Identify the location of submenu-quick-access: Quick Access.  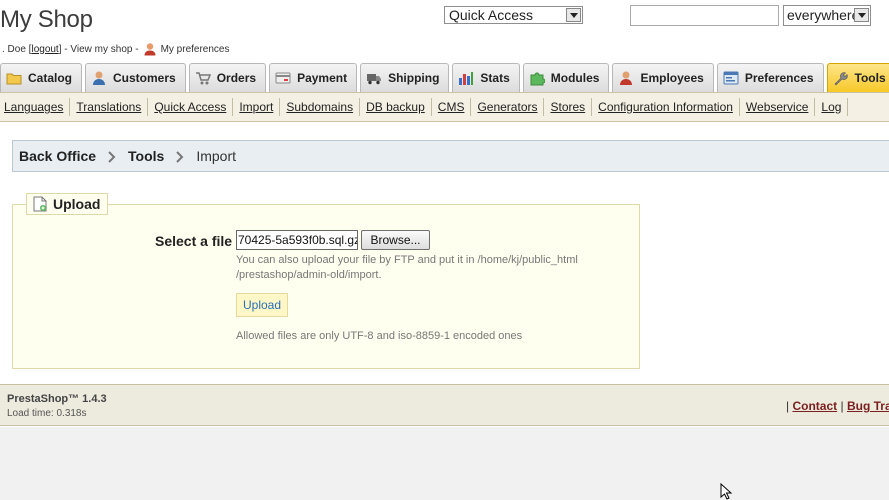
(190, 107).